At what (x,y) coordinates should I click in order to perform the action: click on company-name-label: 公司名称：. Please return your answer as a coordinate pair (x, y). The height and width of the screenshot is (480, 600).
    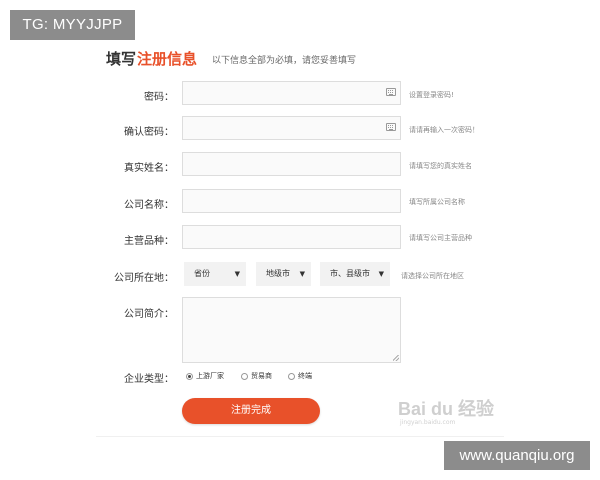
    Looking at the image, I should click on (149, 205).